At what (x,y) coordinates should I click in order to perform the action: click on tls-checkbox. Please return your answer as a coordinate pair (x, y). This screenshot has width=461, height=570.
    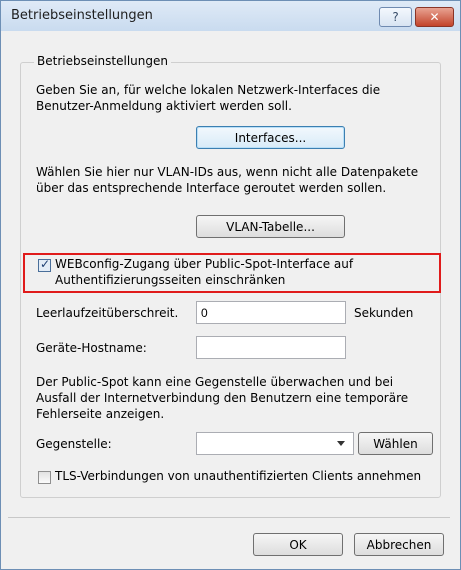
    Looking at the image, I should click on (44, 477).